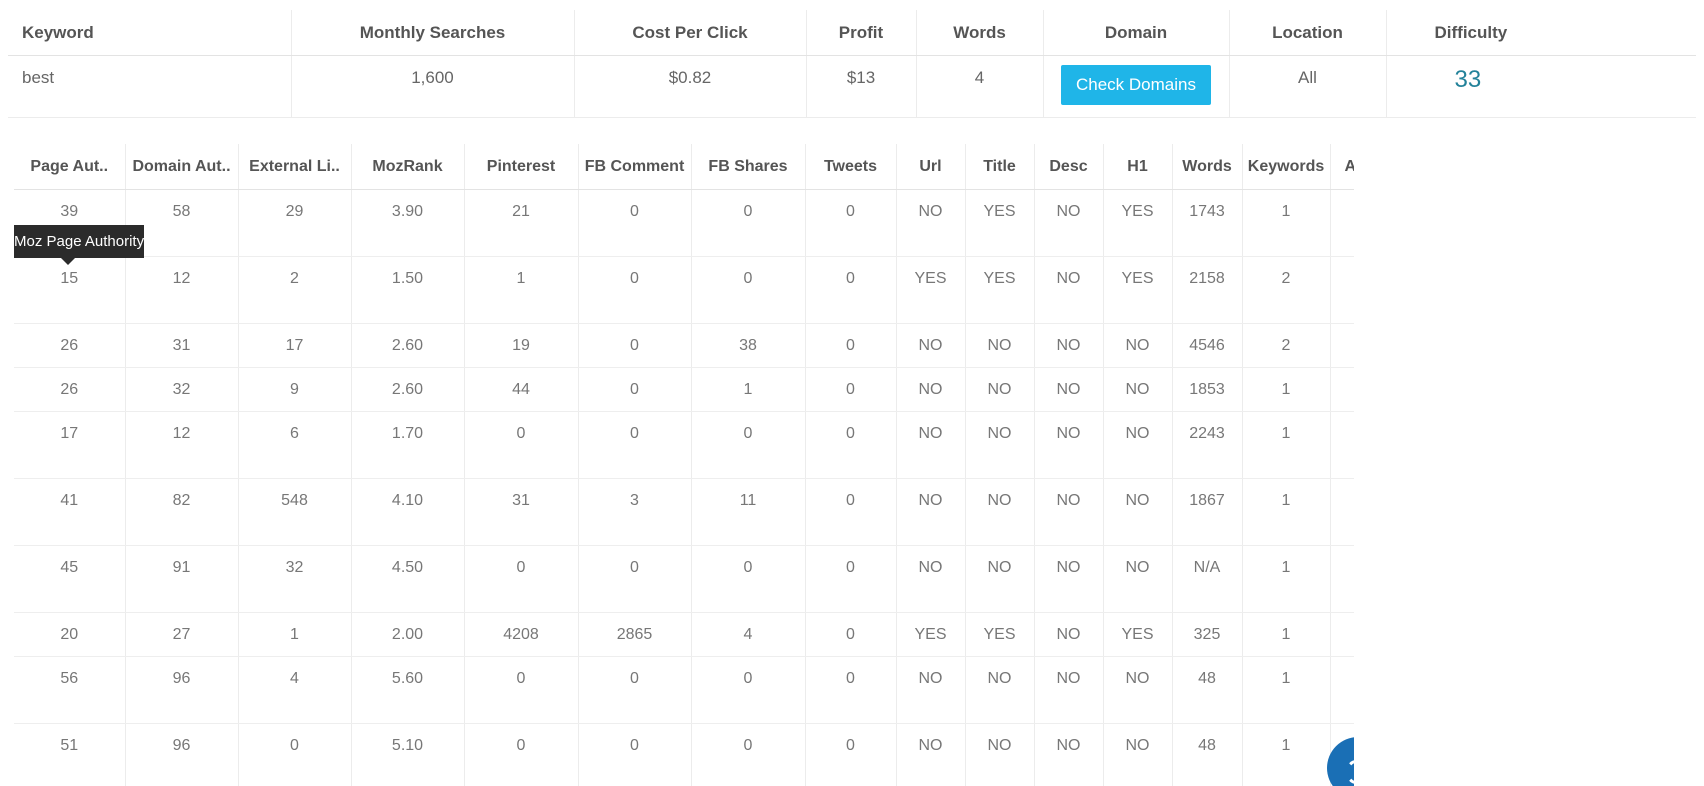  Describe the element at coordinates (850, 167) in the screenshot. I see `results-header-tweets: Tweets` at that location.